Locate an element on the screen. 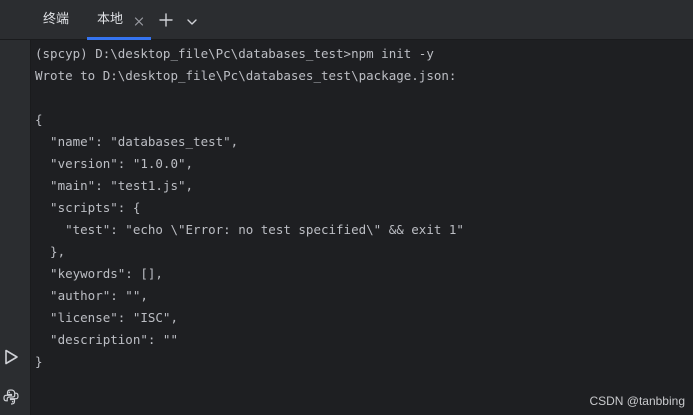 Image resolution: width=693 pixels, height=415 pixels. terminal-line: "version": "1.0.0", is located at coordinates (114, 163).